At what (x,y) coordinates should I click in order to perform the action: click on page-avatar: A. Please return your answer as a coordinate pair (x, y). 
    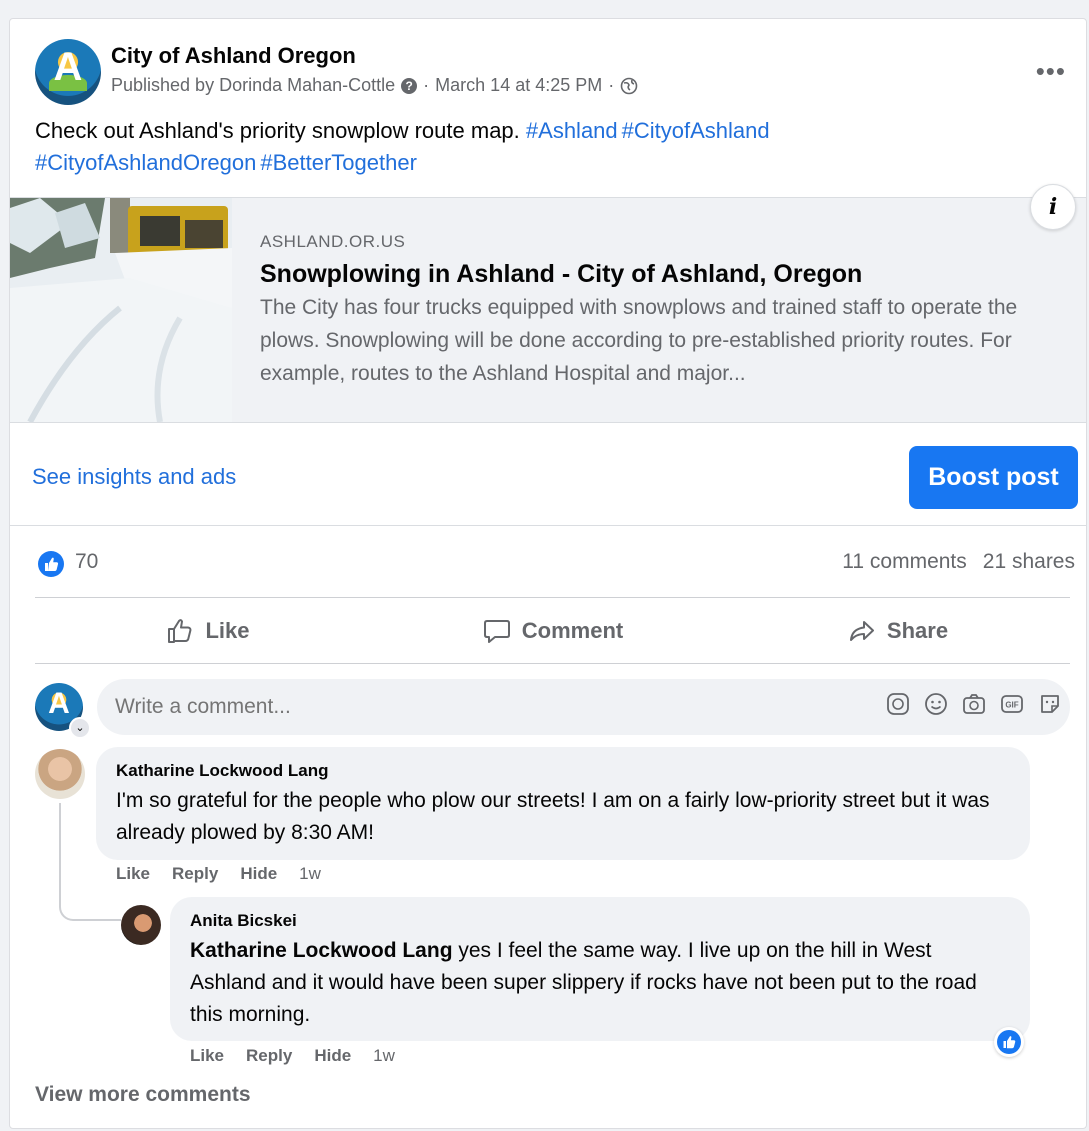
    Looking at the image, I should click on (68, 72).